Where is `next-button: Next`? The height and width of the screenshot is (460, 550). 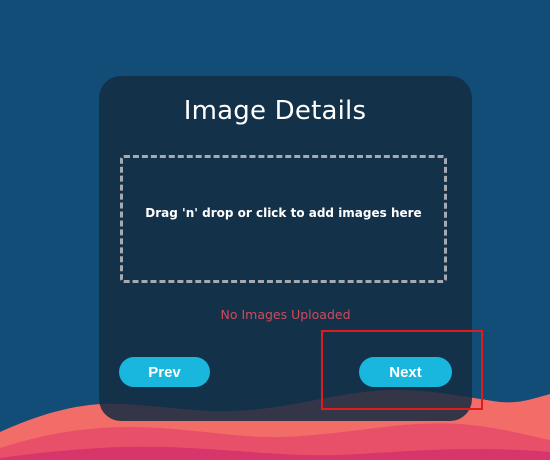 next-button: Next is located at coordinates (405, 372).